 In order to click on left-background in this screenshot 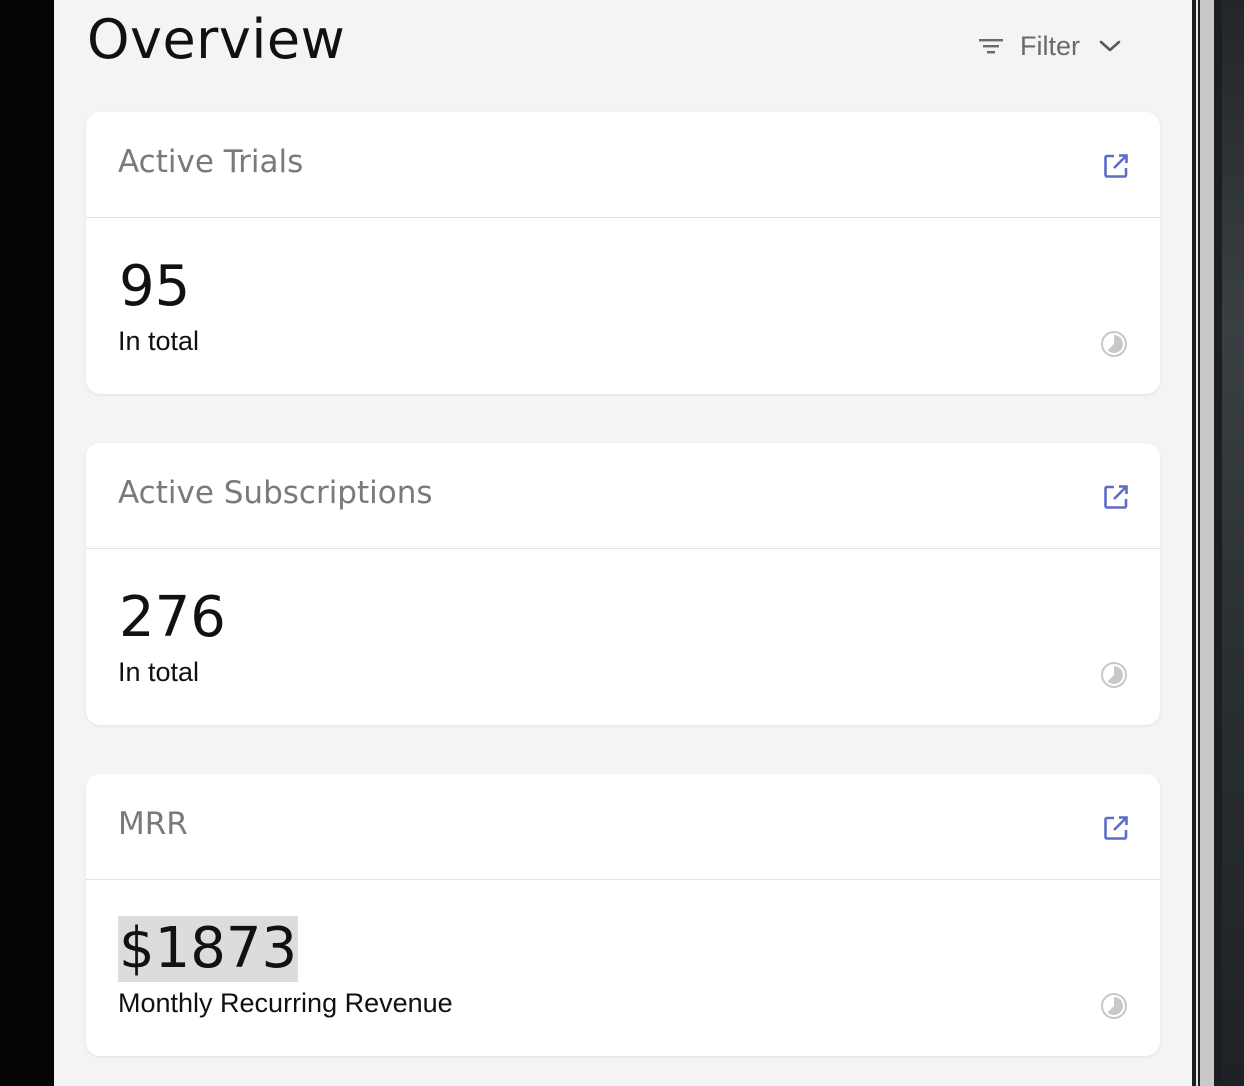, I will do `click(27, 543)`.